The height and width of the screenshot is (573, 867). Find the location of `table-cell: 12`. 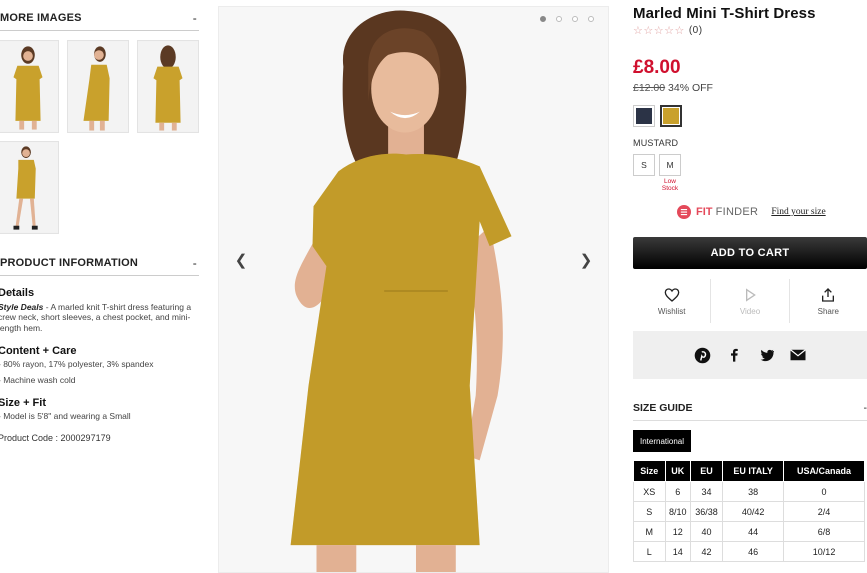

table-cell: 12 is located at coordinates (677, 531).